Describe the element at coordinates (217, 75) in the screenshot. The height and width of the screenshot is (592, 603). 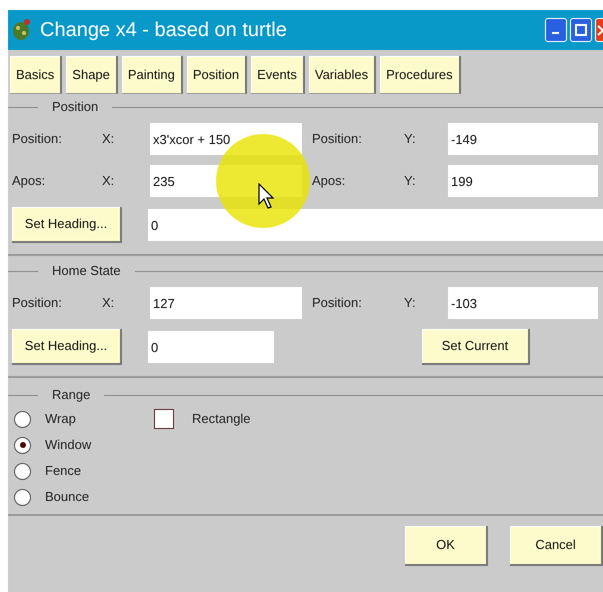
I see `tab: Position` at that location.